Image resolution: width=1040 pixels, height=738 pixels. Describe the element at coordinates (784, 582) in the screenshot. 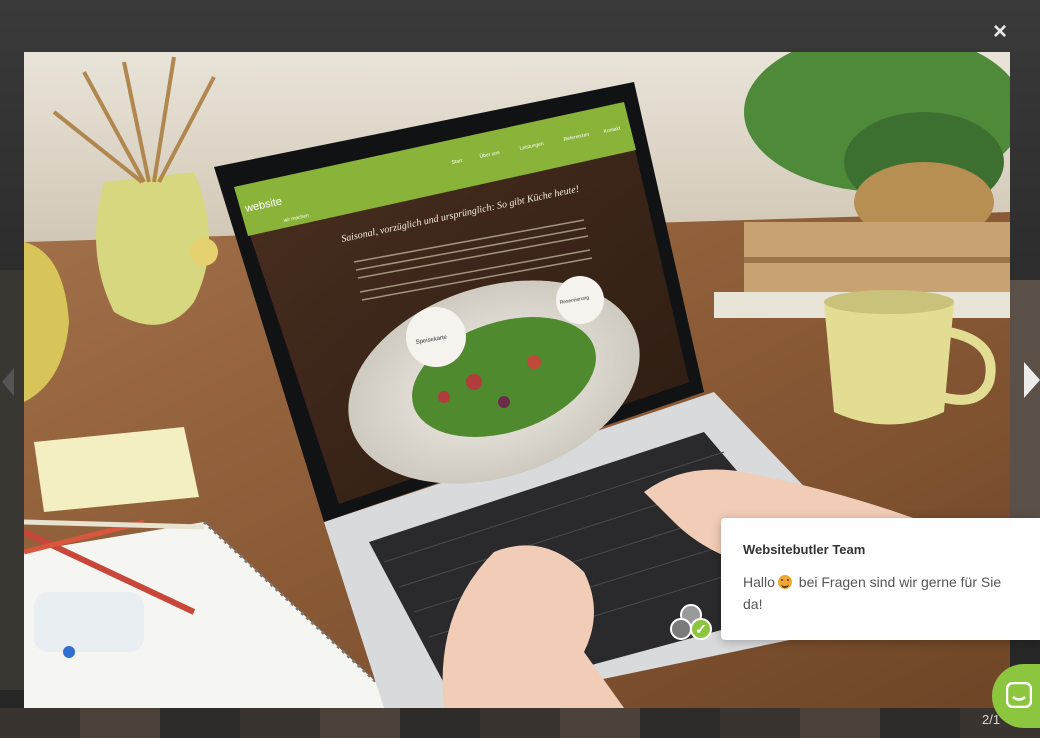

I see `smiley-emoji-icon` at that location.